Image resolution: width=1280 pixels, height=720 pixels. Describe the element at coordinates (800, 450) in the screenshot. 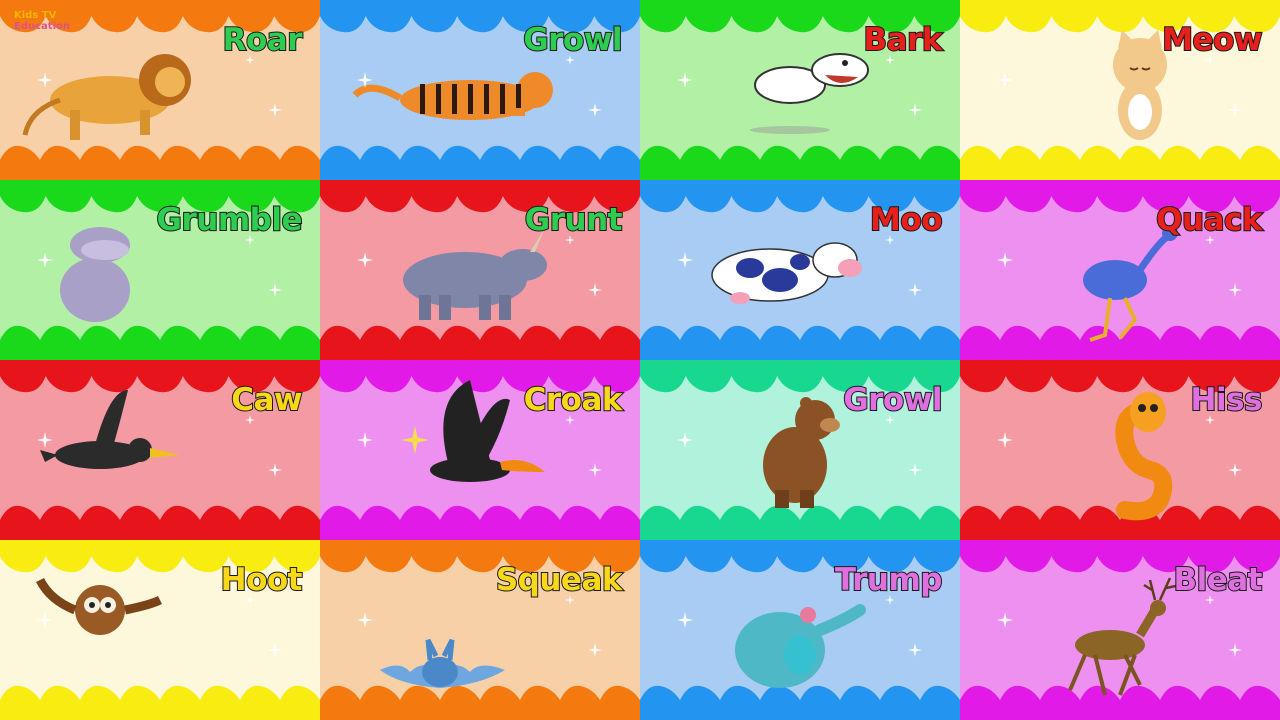

I see `tile-growl-bear: Growl` at that location.